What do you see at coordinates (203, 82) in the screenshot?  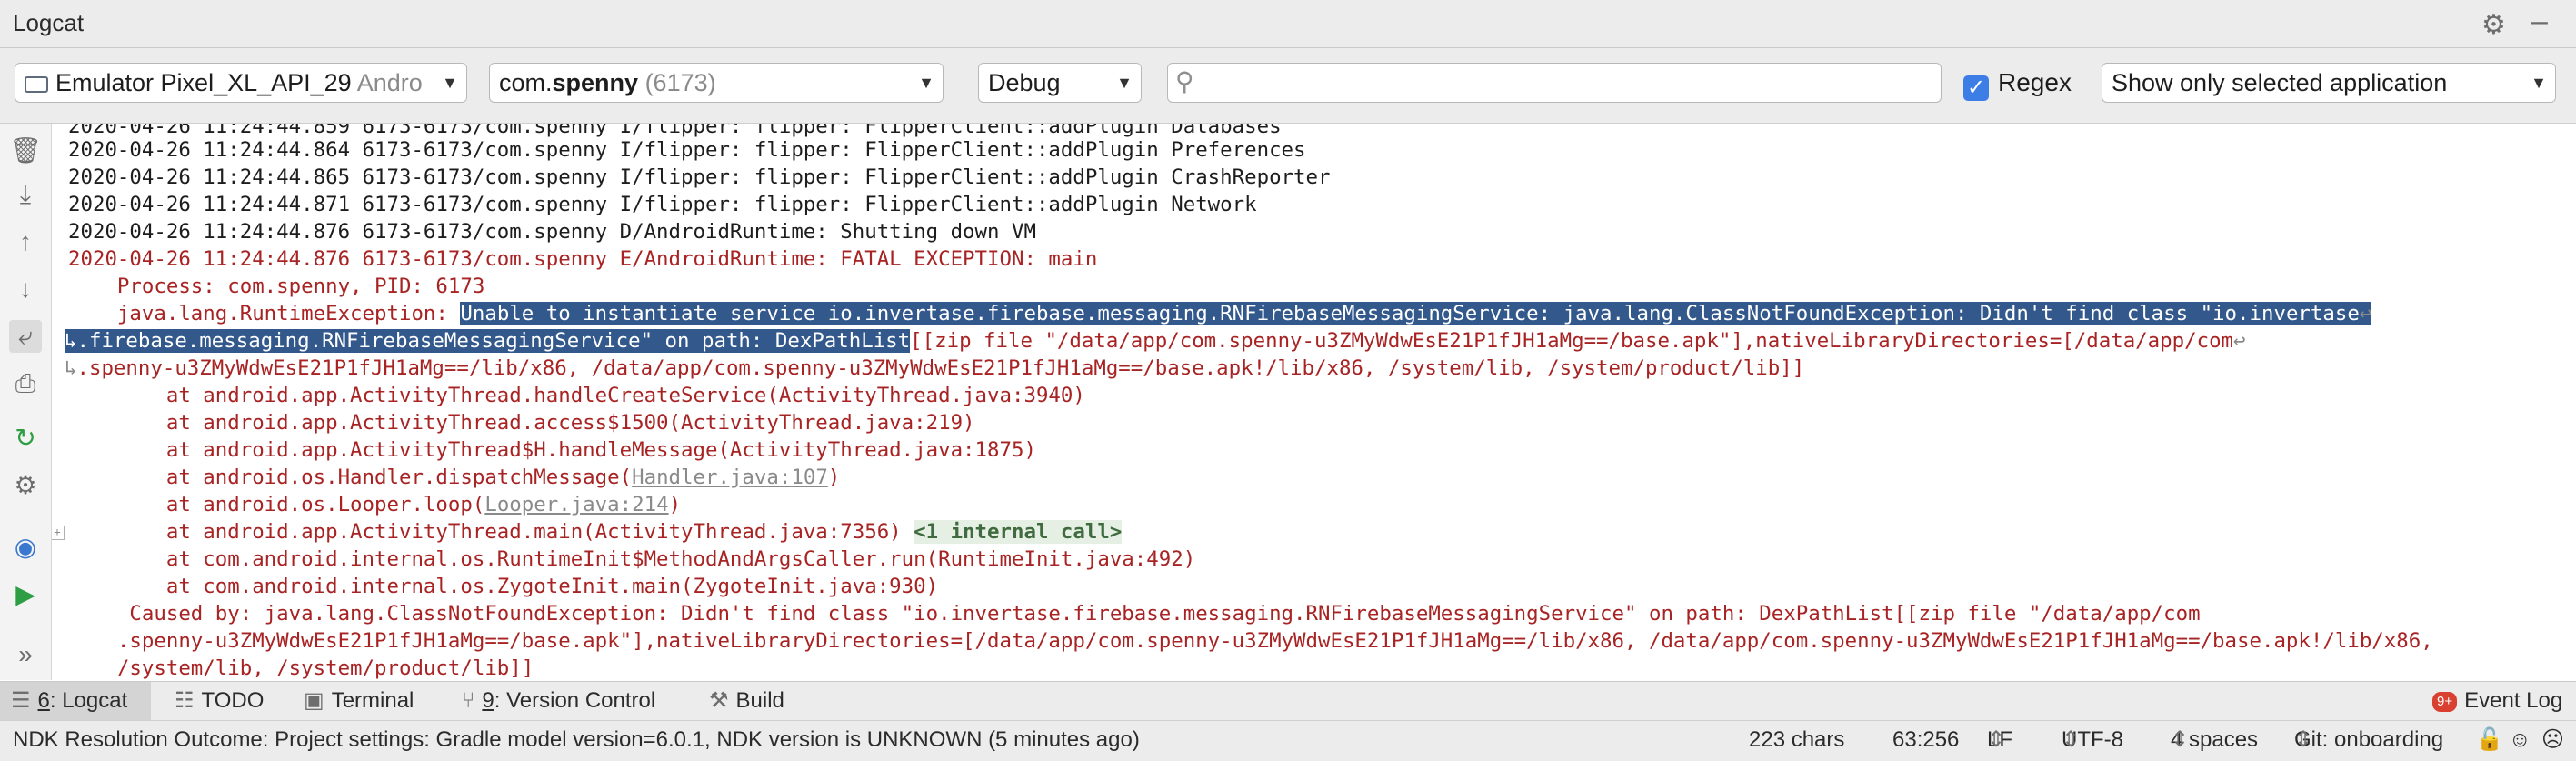 I see `device-name: Emulator Pixel_XL_API_29` at bounding box center [203, 82].